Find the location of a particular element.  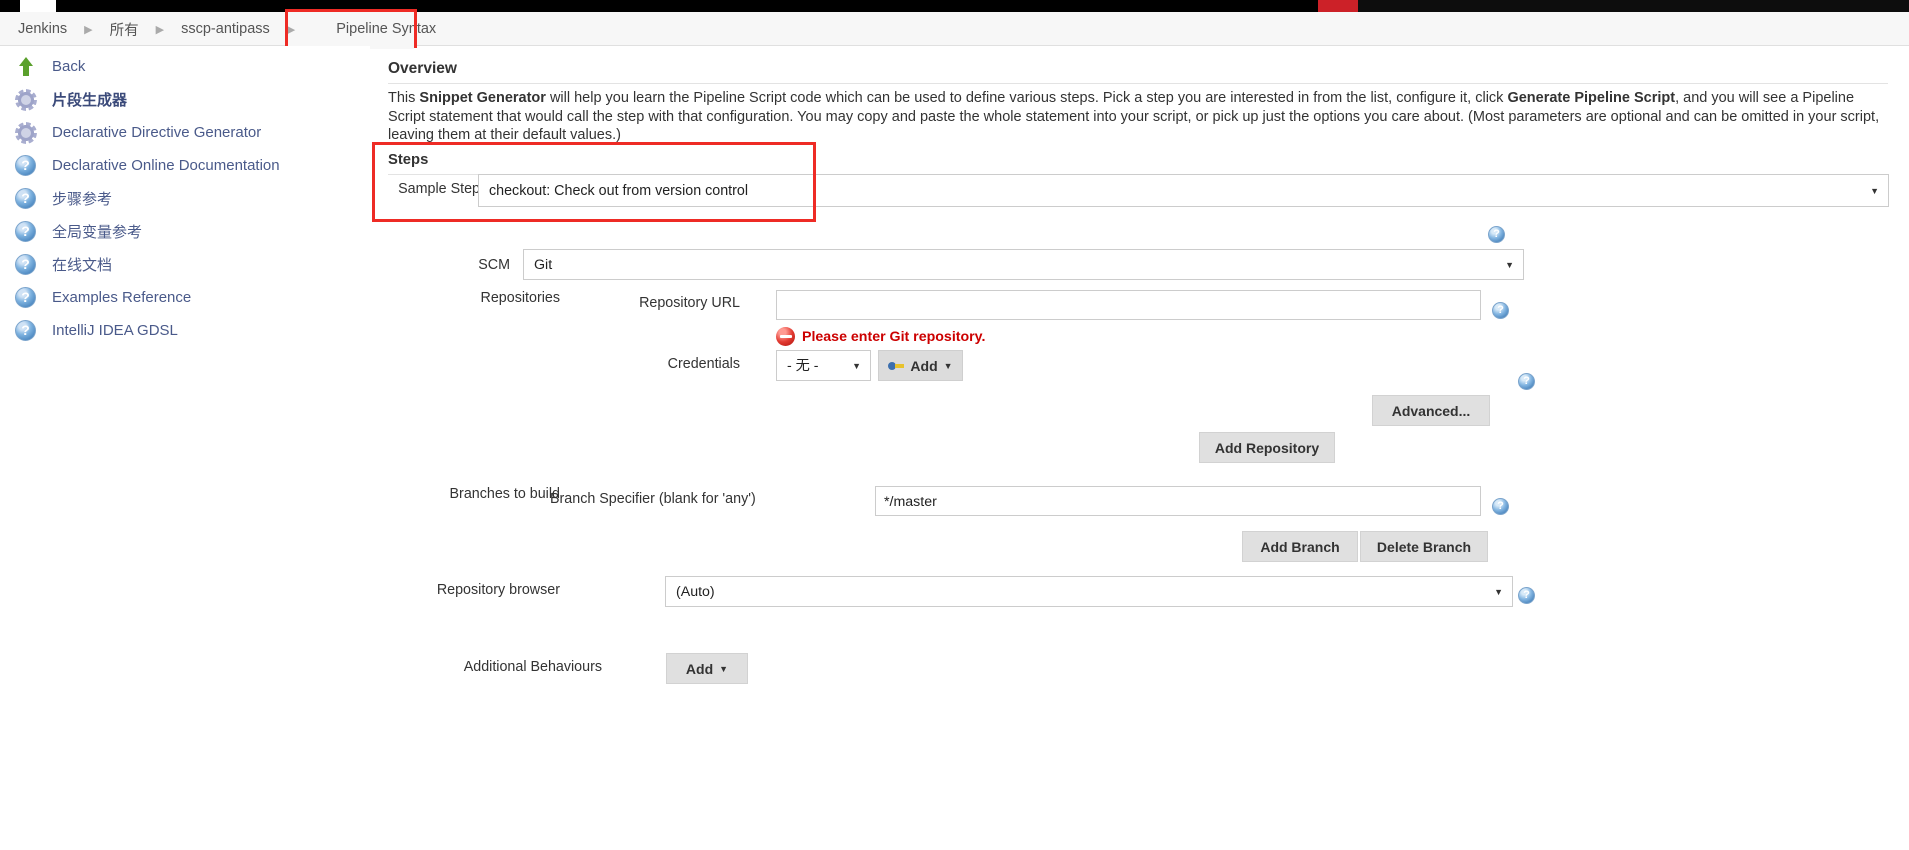

key-icon is located at coordinates (896, 366).